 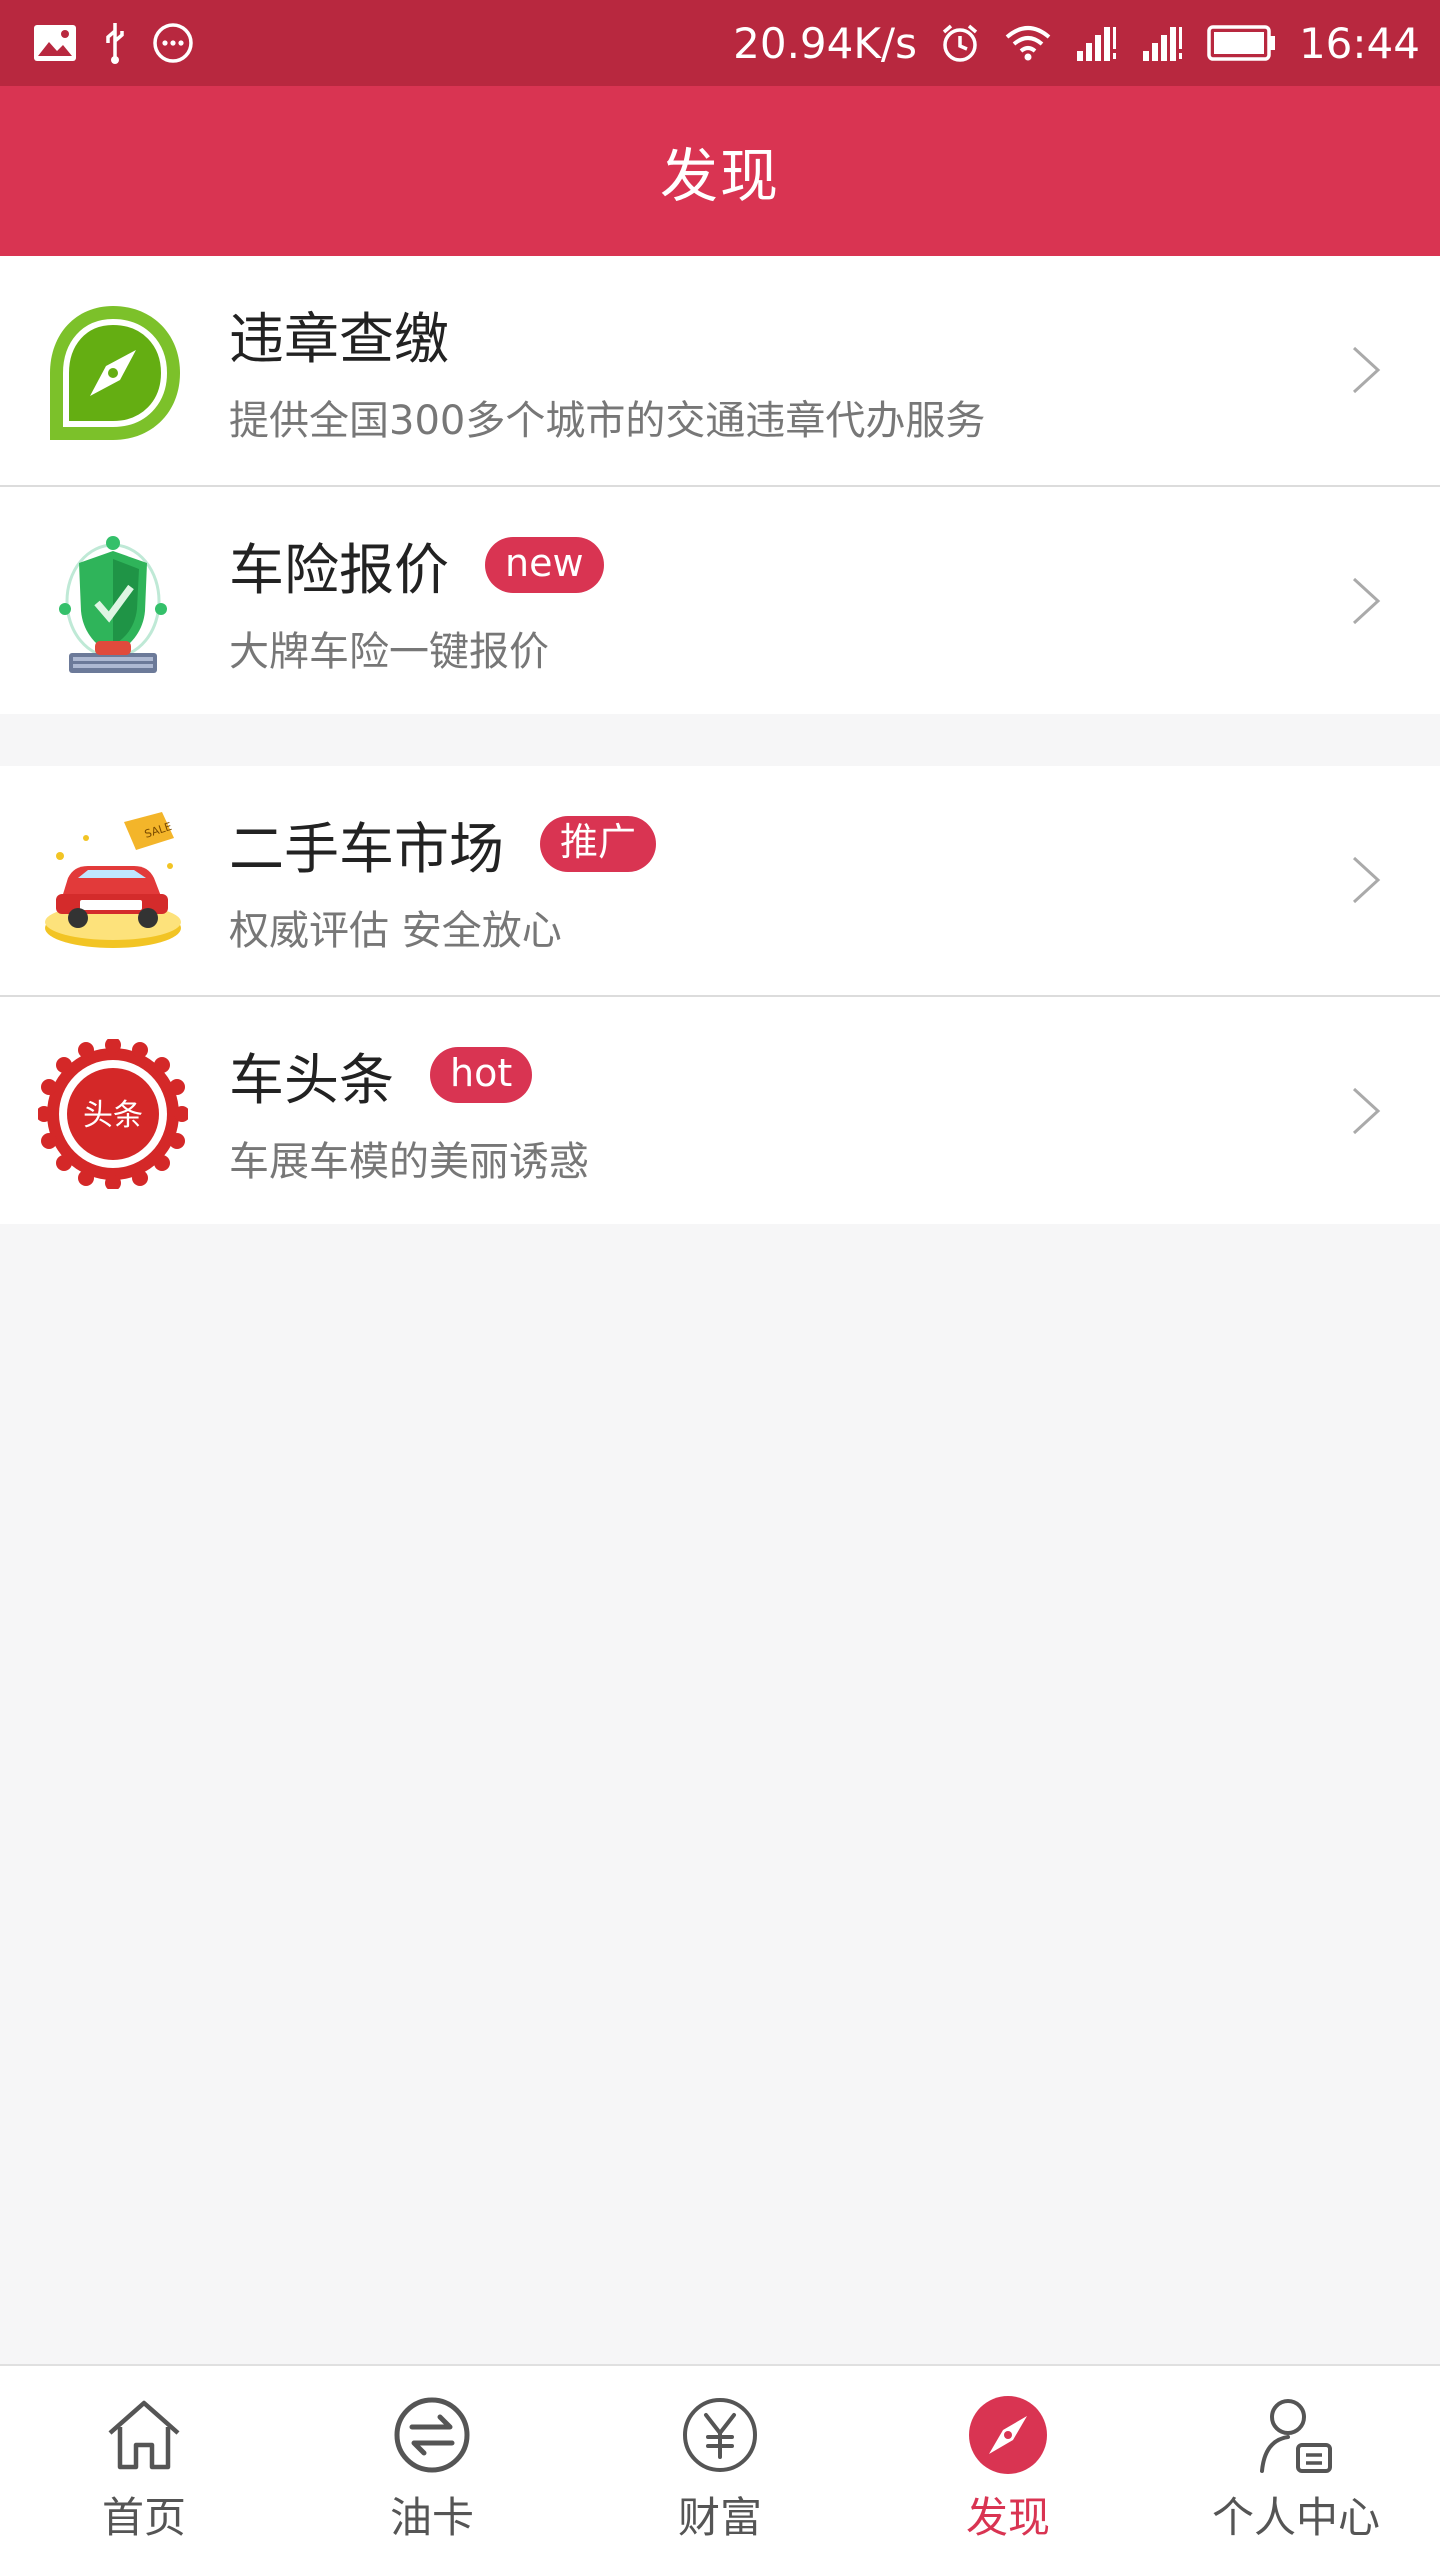 I want to click on page-title: 发现, so click(x=719, y=176).